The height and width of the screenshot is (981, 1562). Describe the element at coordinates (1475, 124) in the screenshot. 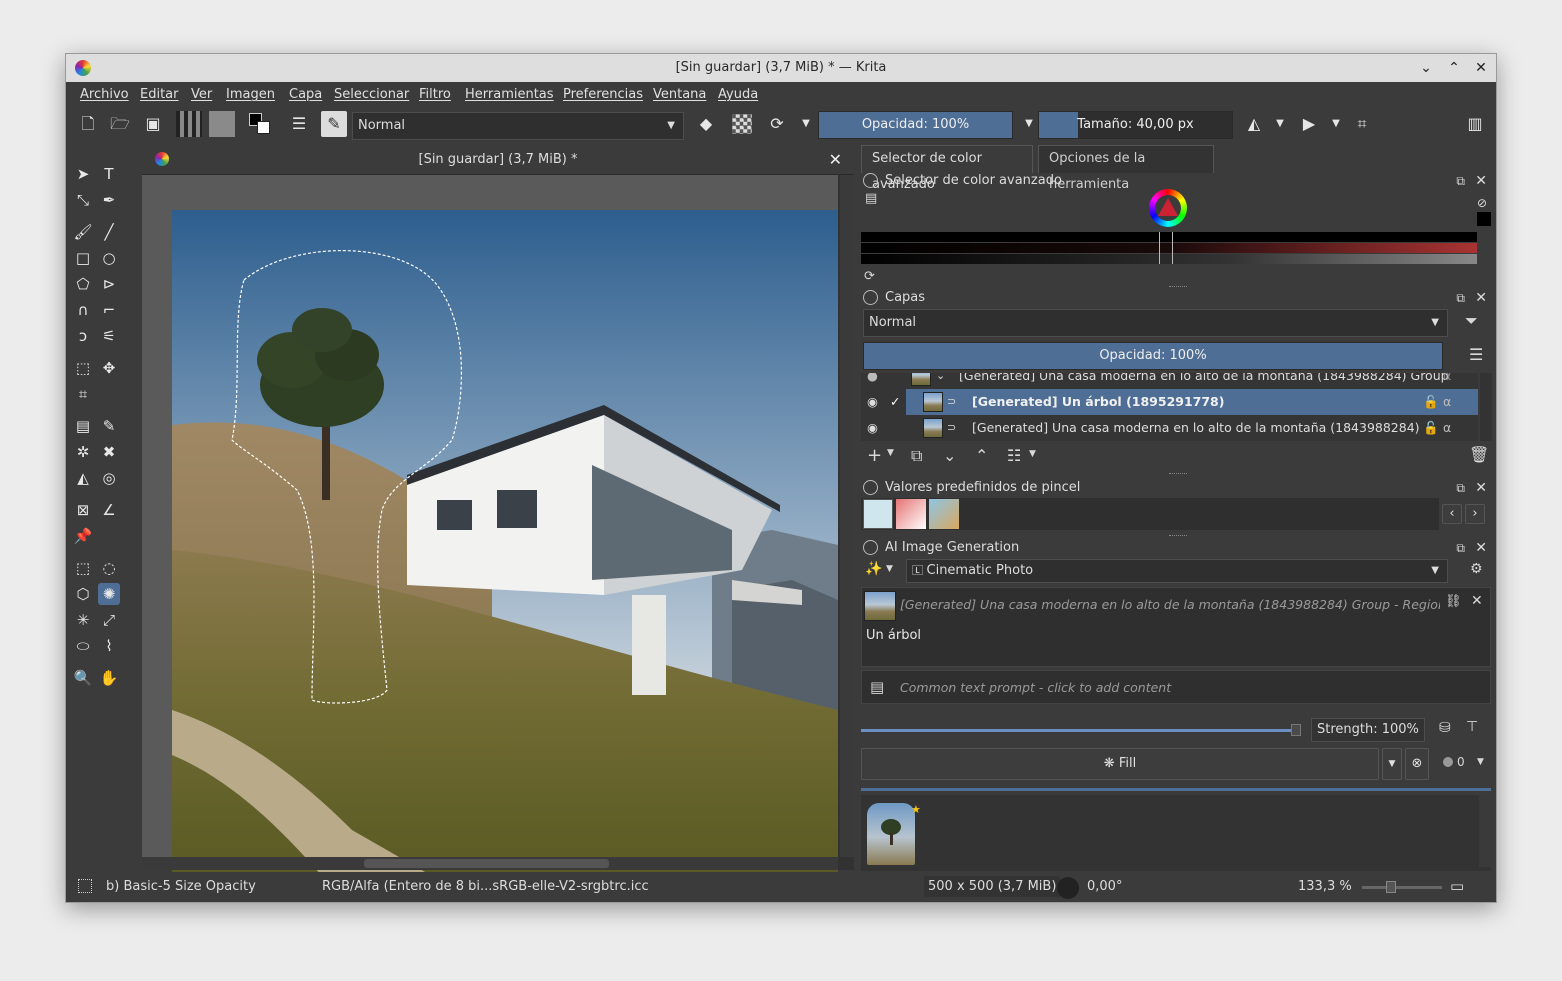

I see `workspace-icon: ▥` at that location.